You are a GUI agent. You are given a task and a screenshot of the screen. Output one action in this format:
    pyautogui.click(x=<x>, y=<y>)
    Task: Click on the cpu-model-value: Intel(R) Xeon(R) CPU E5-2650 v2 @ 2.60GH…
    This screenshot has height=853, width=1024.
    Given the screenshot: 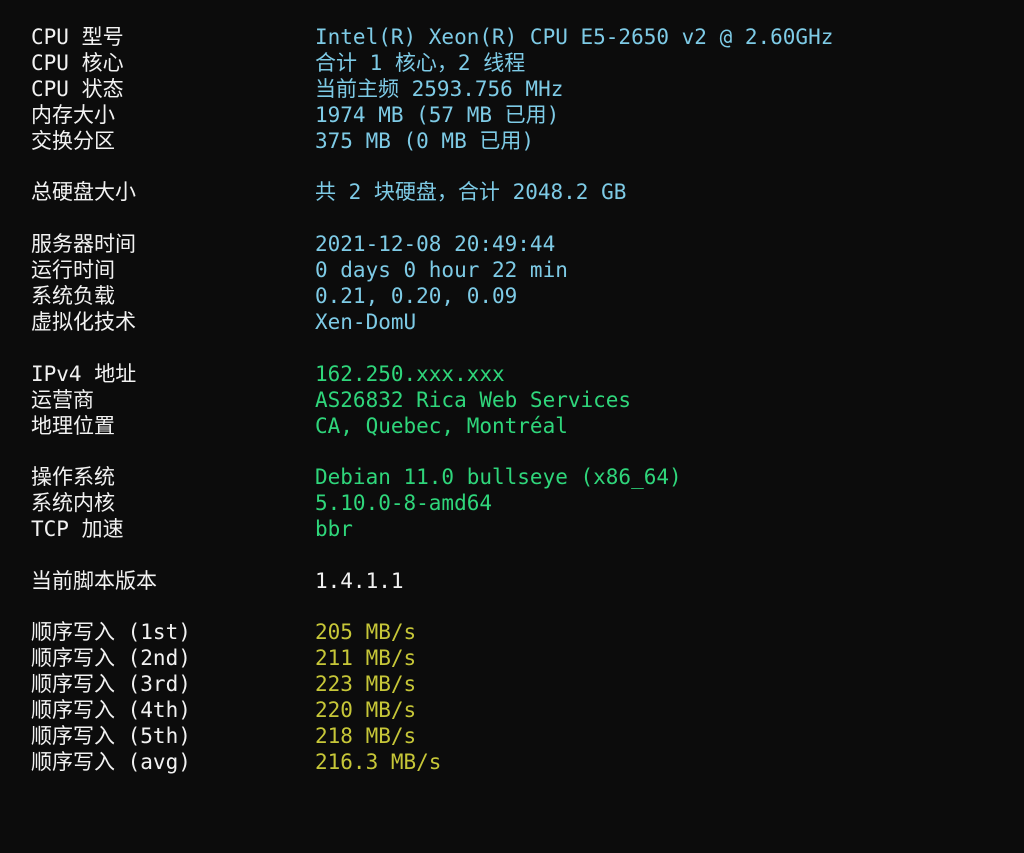 What is the action you would take?
    pyautogui.click(x=574, y=37)
    